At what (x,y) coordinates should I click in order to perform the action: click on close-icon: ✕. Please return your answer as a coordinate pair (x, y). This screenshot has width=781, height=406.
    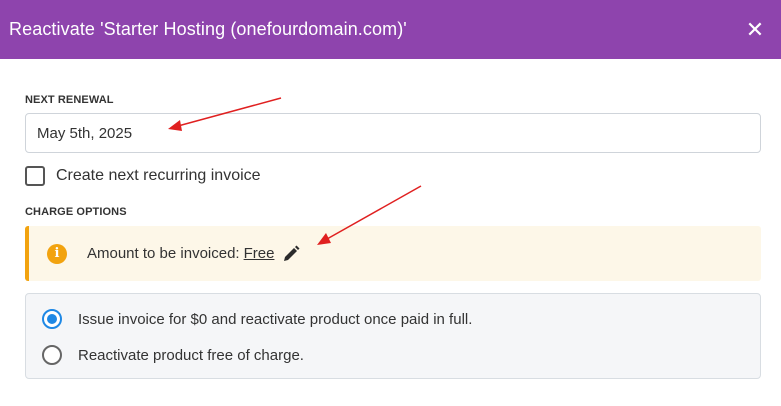
    Looking at the image, I should click on (755, 30).